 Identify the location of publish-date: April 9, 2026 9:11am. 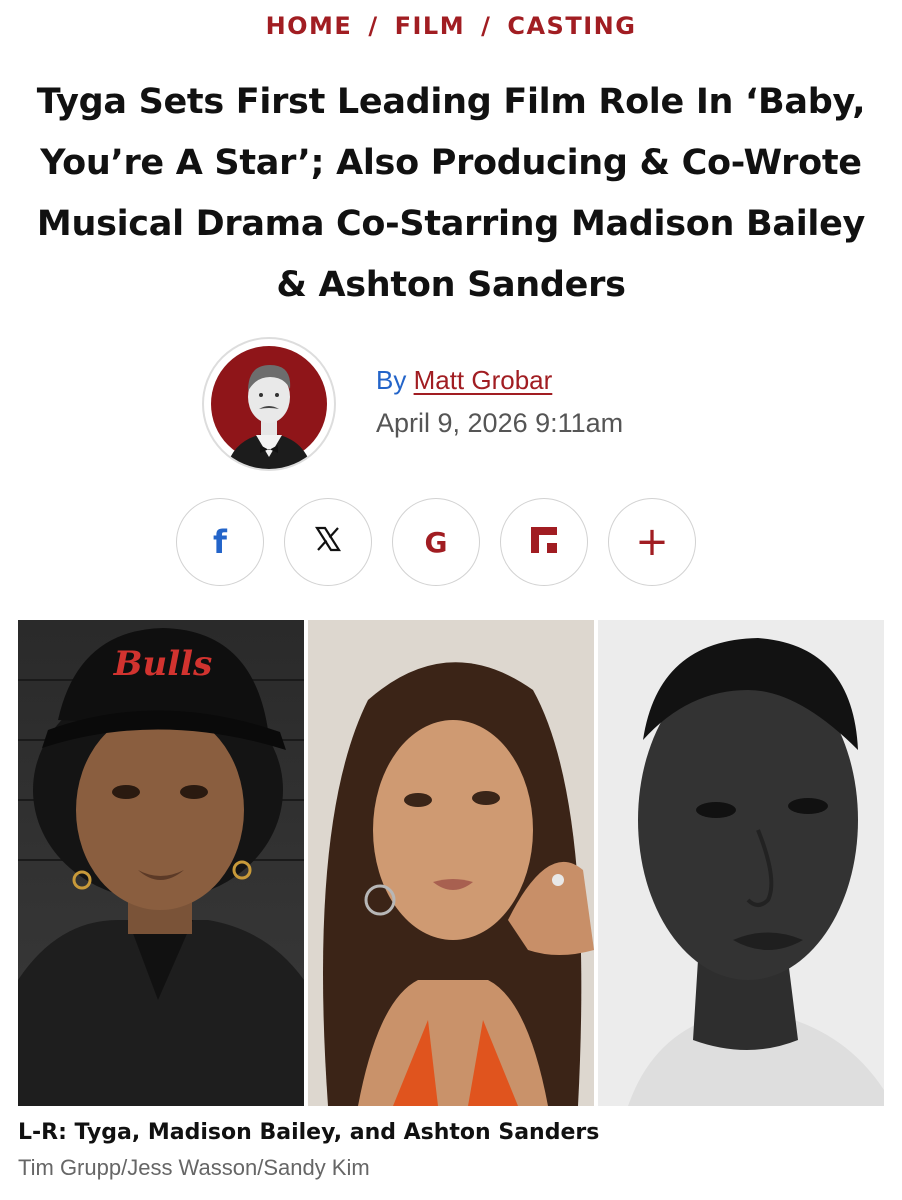
(500, 423).